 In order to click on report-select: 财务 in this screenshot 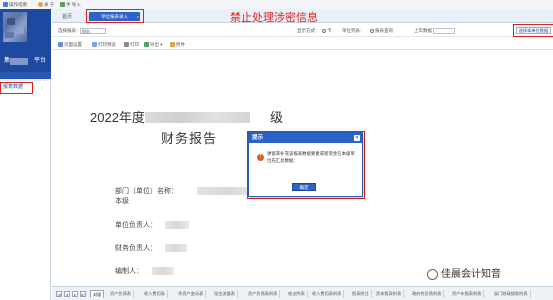, I will do `click(93, 30)`.